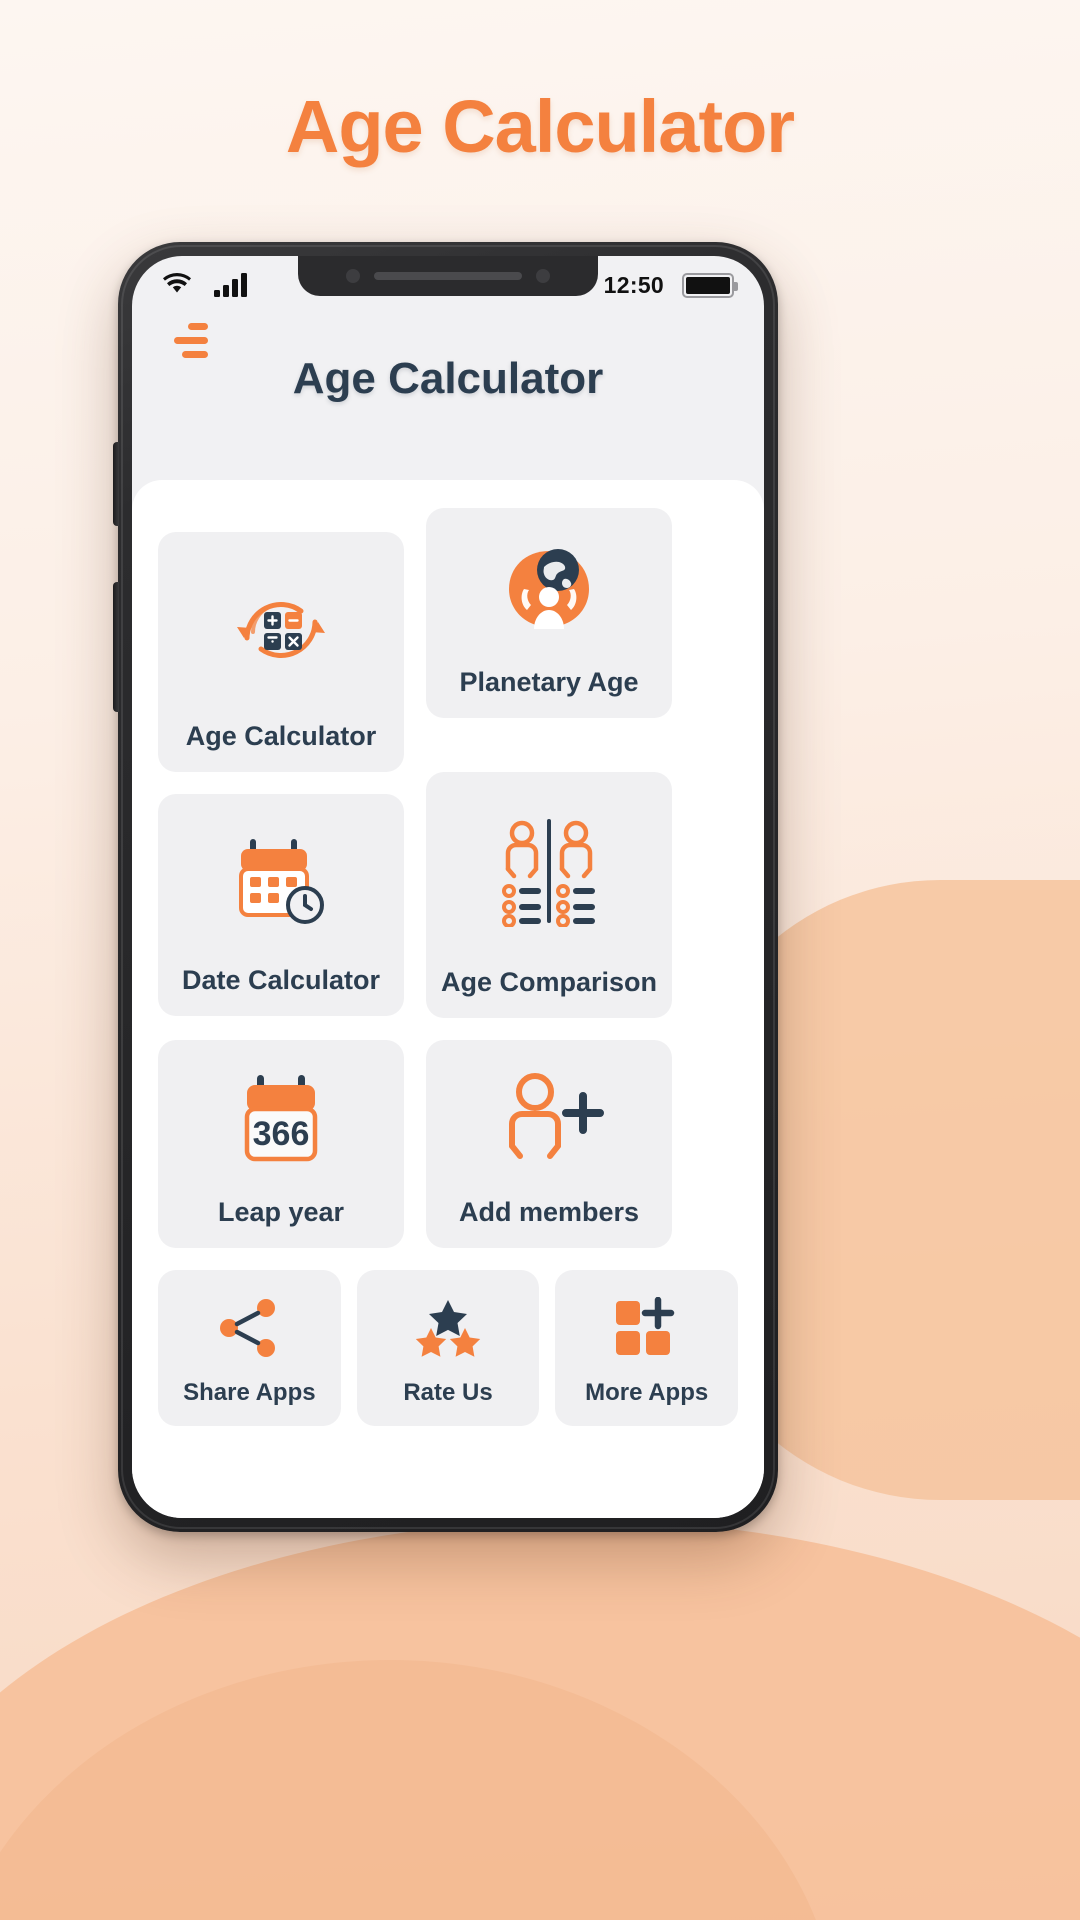 The width and height of the screenshot is (1080, 1920). Describe the element at coordinates (448, 1392) in the screenshot. I see `tile-label: Rate Us` at that location.